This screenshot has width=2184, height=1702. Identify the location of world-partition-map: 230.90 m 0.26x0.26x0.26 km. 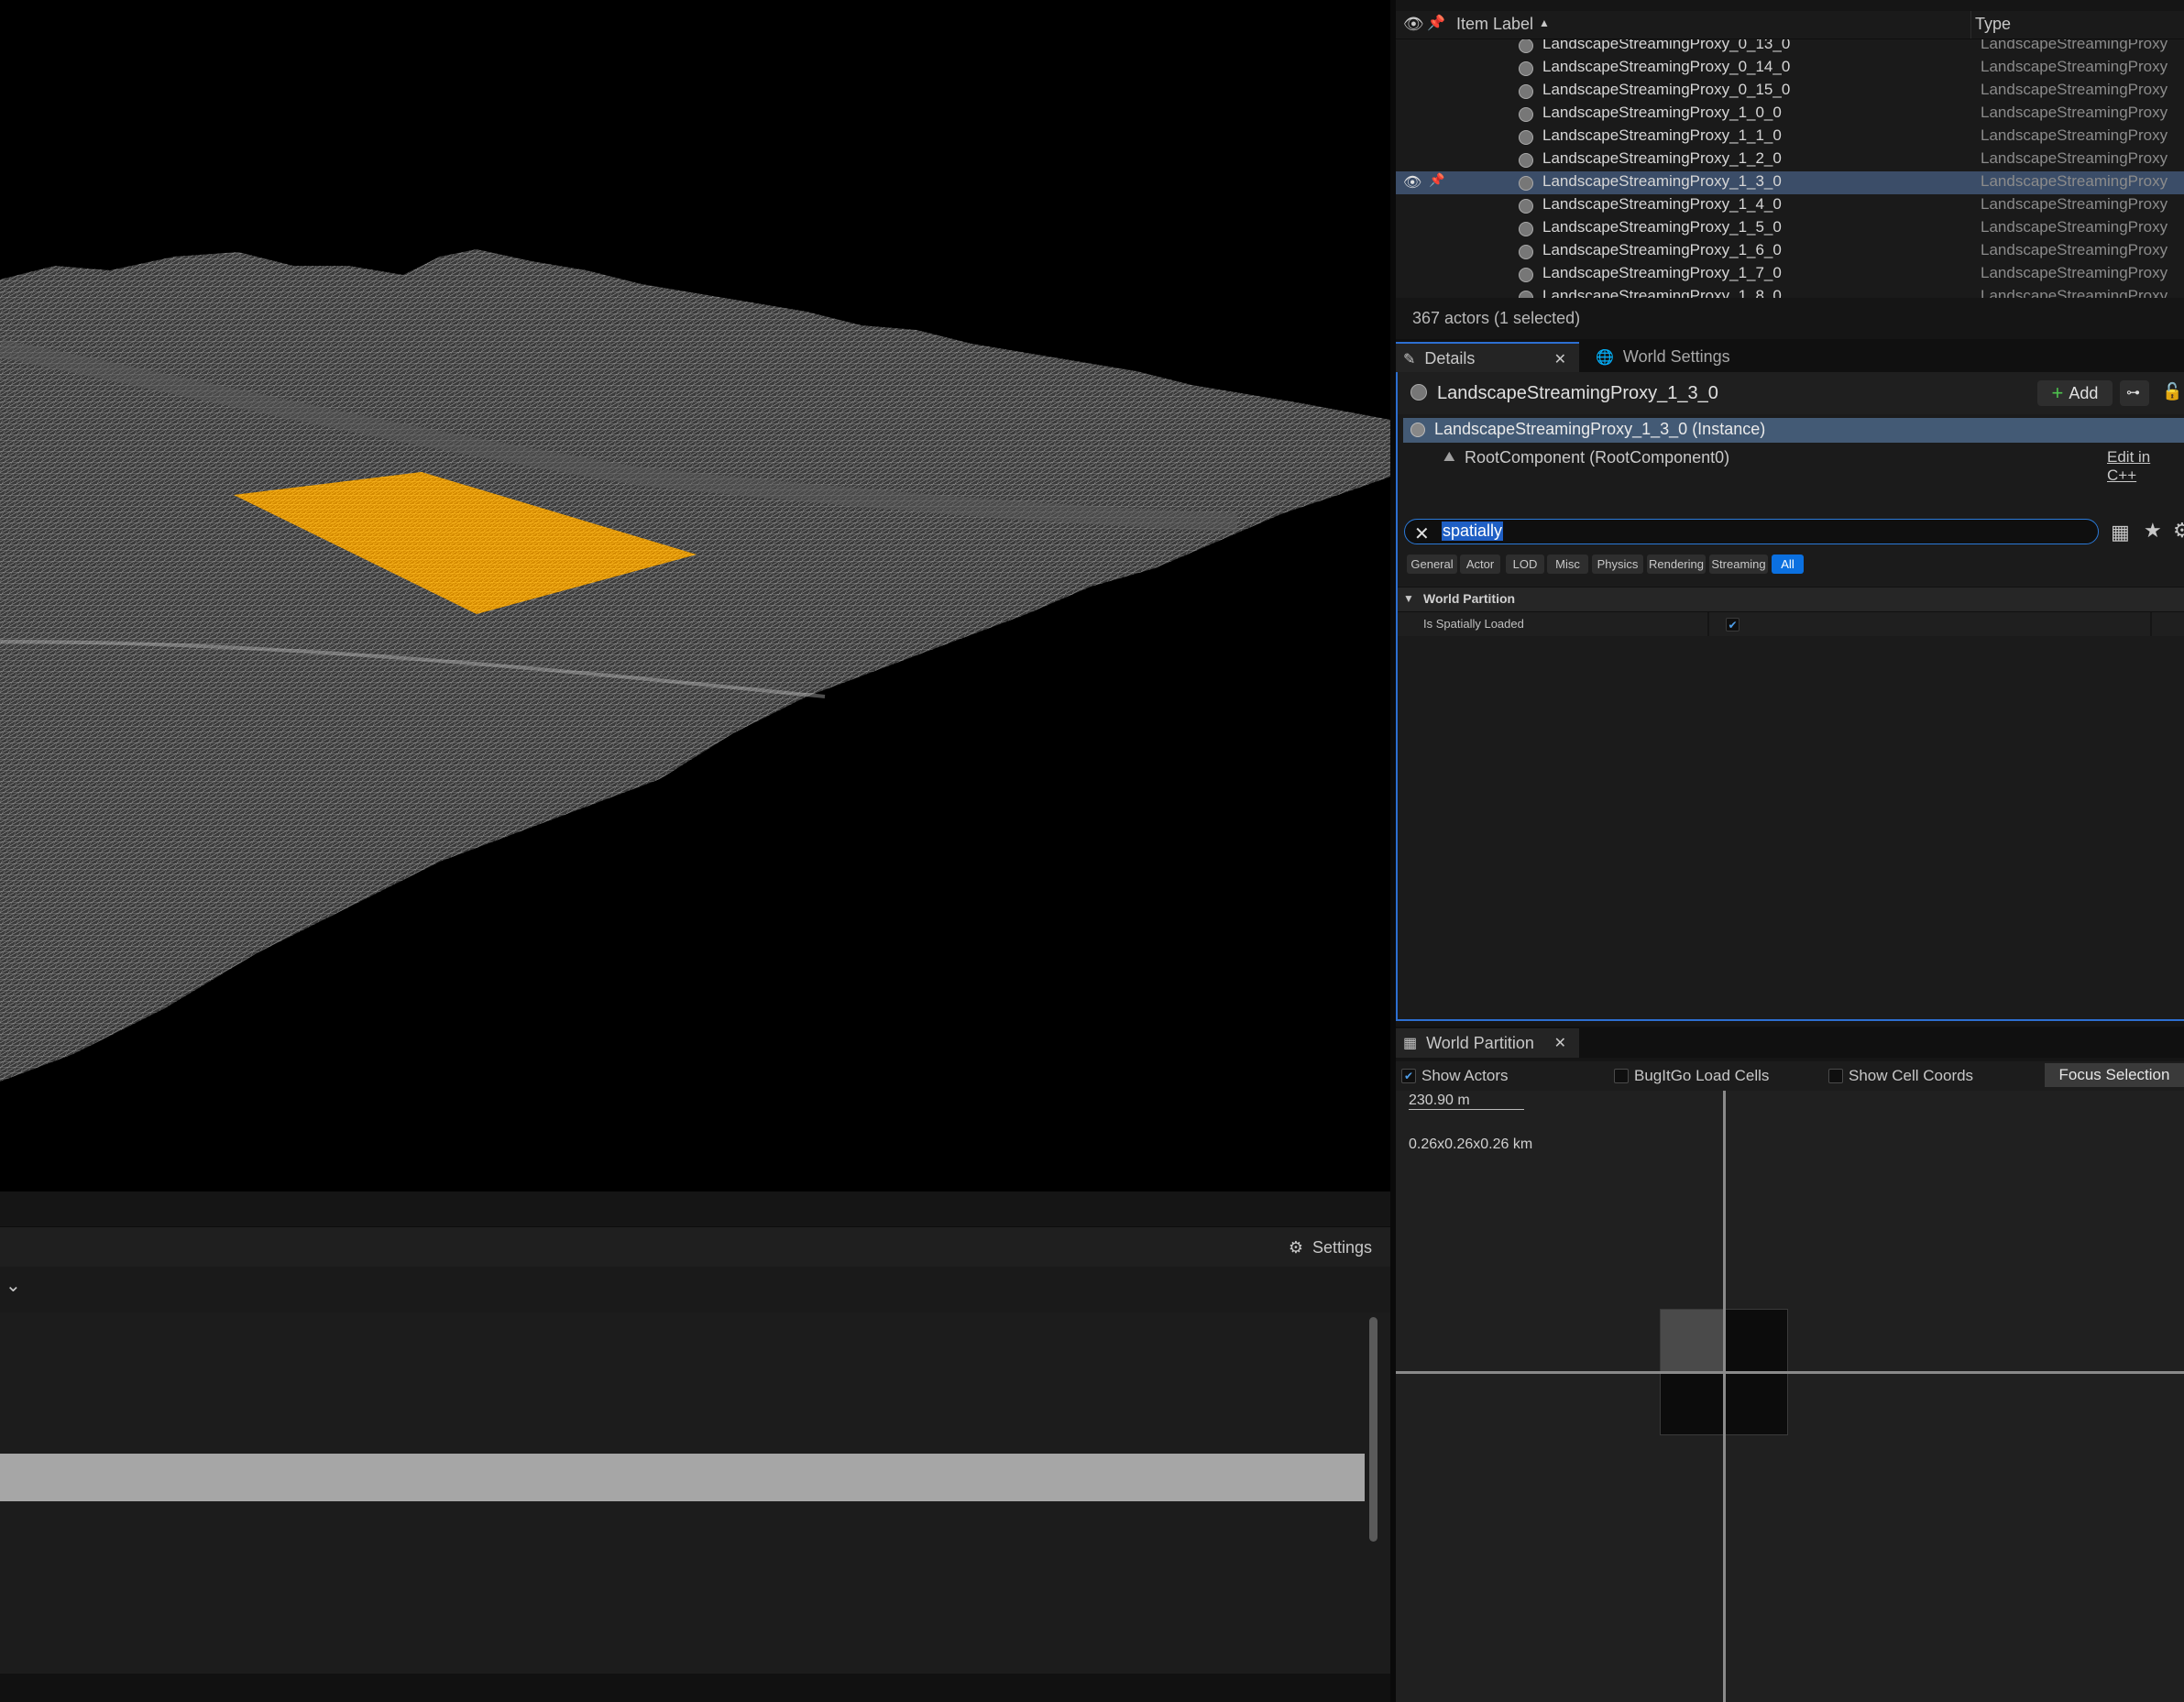
(1790, 1396).